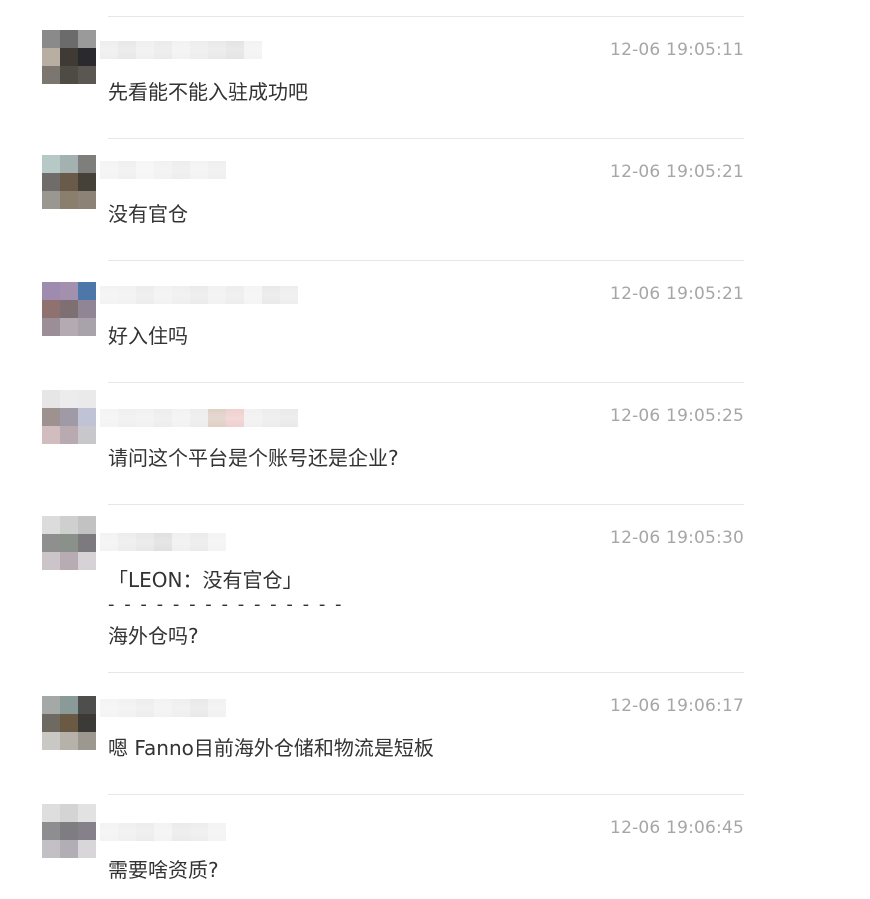 The image size is (870, 899). What do you see at coordinates (271, 748) in the screenshot?
I see `message-text: 嗯 Fanno目前海外仓储和物流是短板` at bounding box center [271, 748].